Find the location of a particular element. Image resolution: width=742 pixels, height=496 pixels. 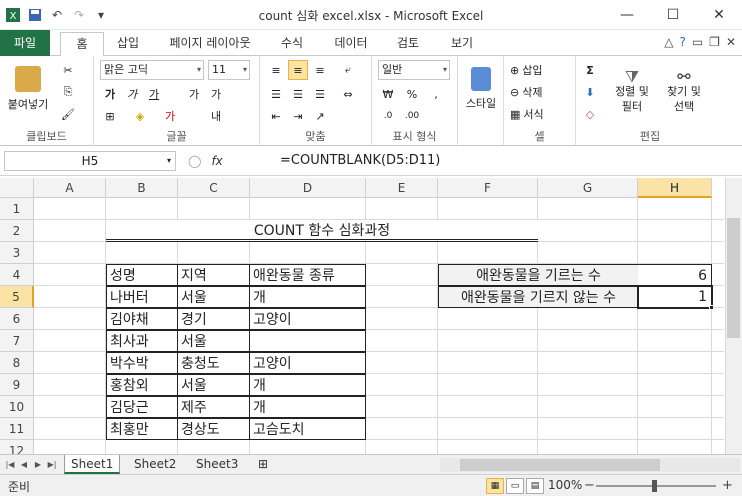

row-header-selected: 5 is located at coordinates (17, 297).